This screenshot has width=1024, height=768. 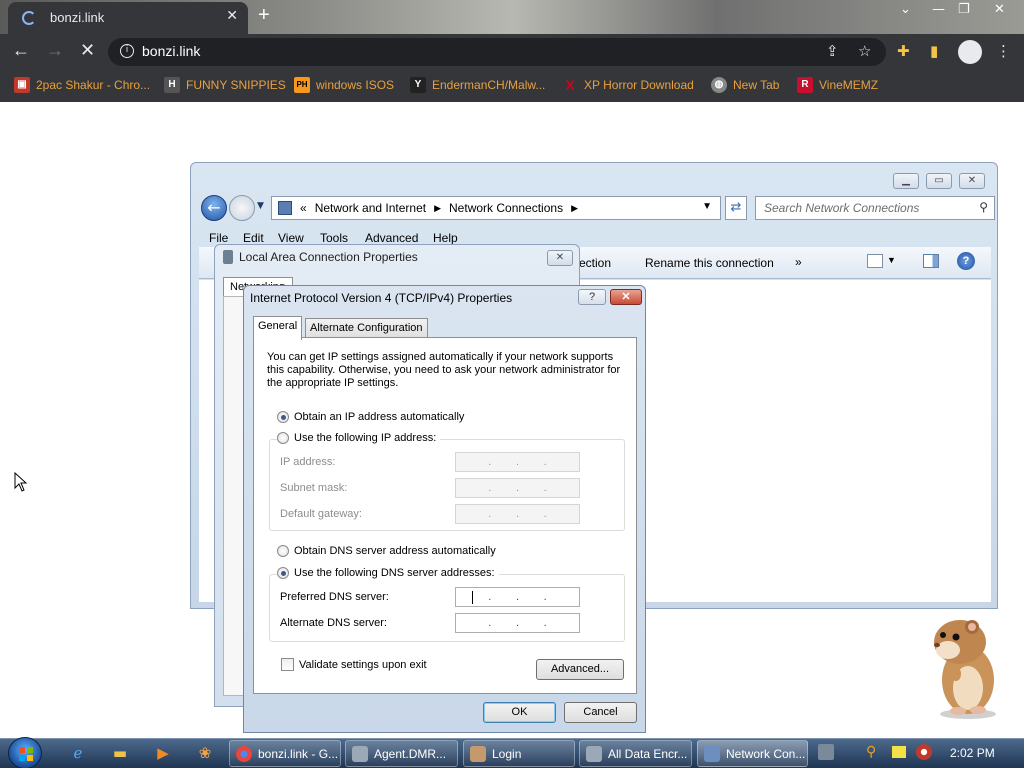 I want to click on refresh-icon: ⇄, so click(x=736, y=208).